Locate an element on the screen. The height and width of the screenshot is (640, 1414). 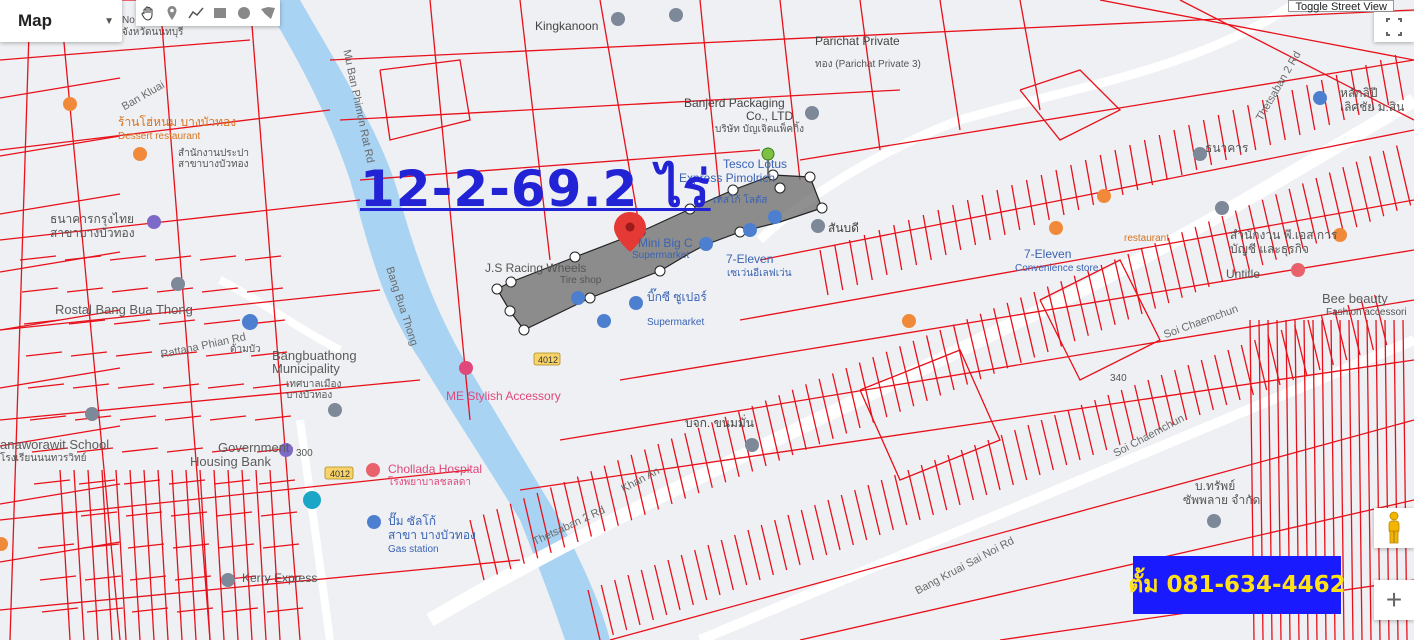
label-dessert-en: Dessert restaurant is located at coordinates (159, 136).